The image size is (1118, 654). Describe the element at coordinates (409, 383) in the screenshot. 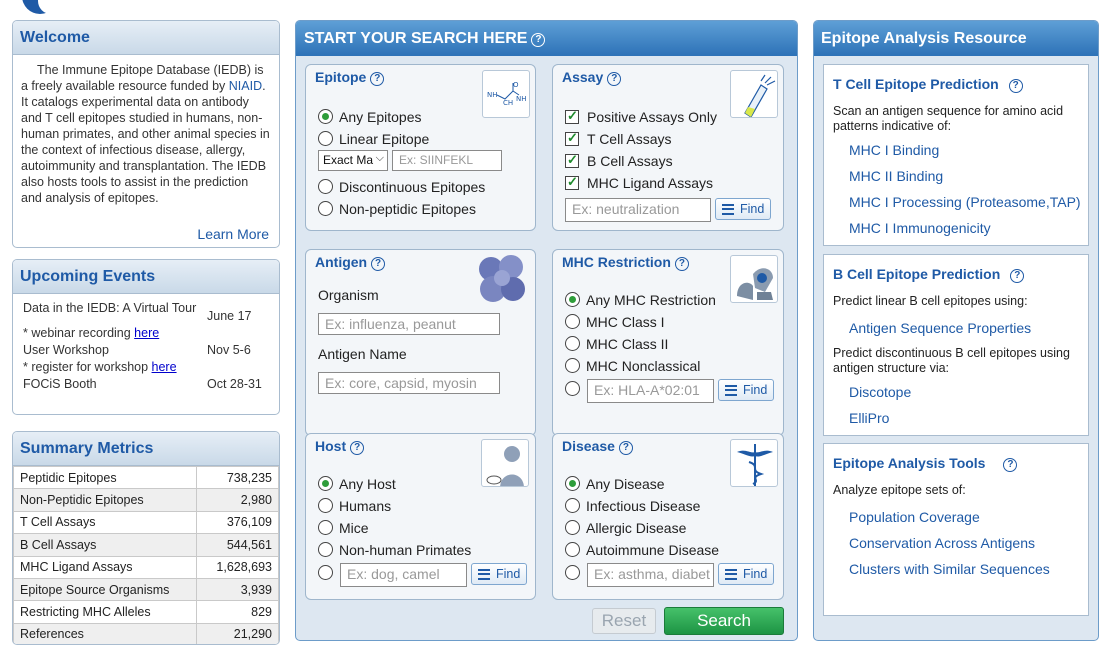

I see `antigen-name-input: Ex: core, capsid, myosin` at that location.